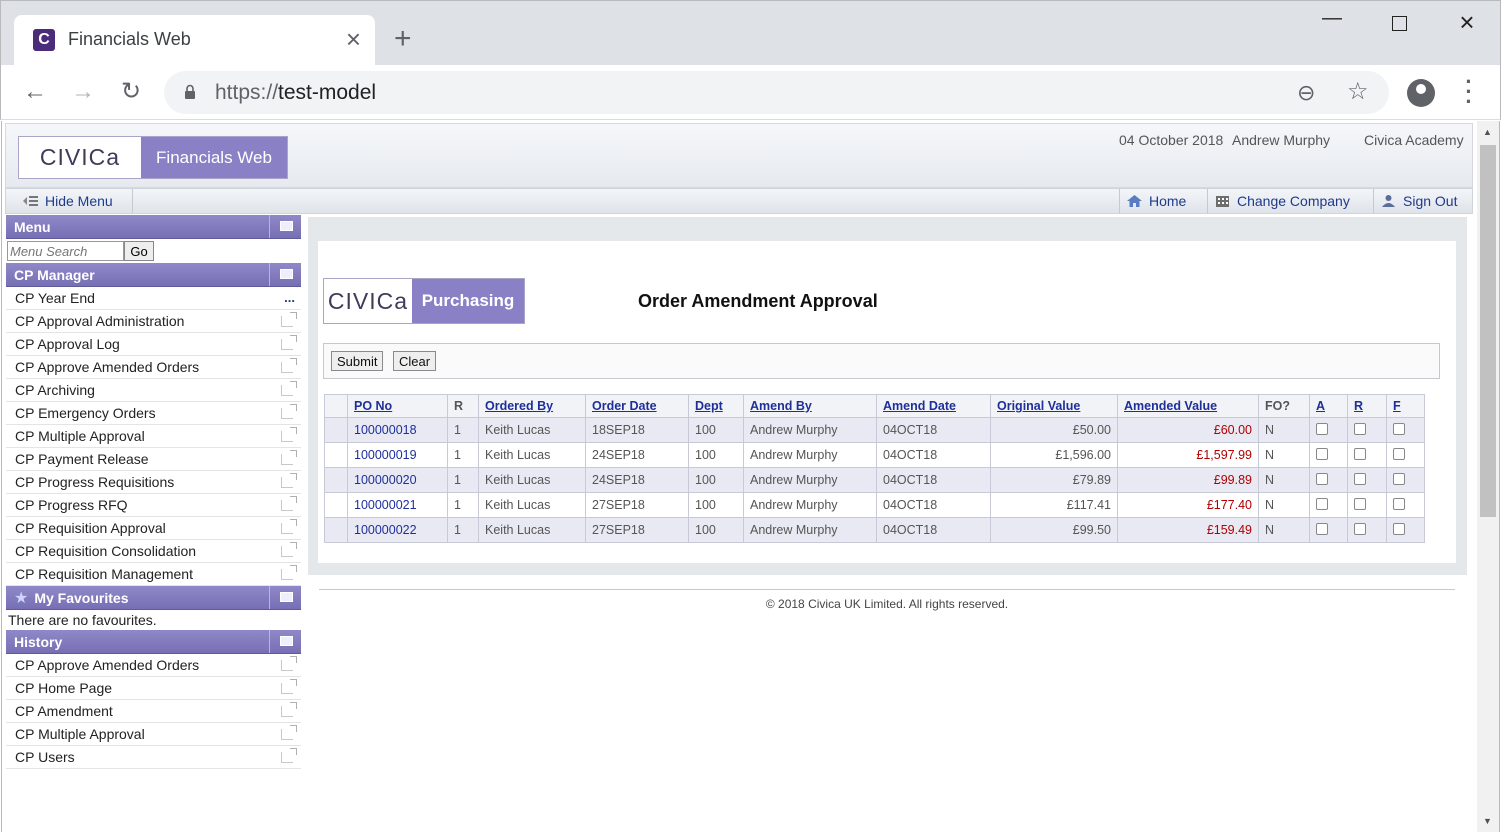 This screenshot has width=1501, height=832. What do you see at coordinates (285, 226) in the screenshot?
I see `menu-panel-toggle-icon` at bounding box center [285, 226].